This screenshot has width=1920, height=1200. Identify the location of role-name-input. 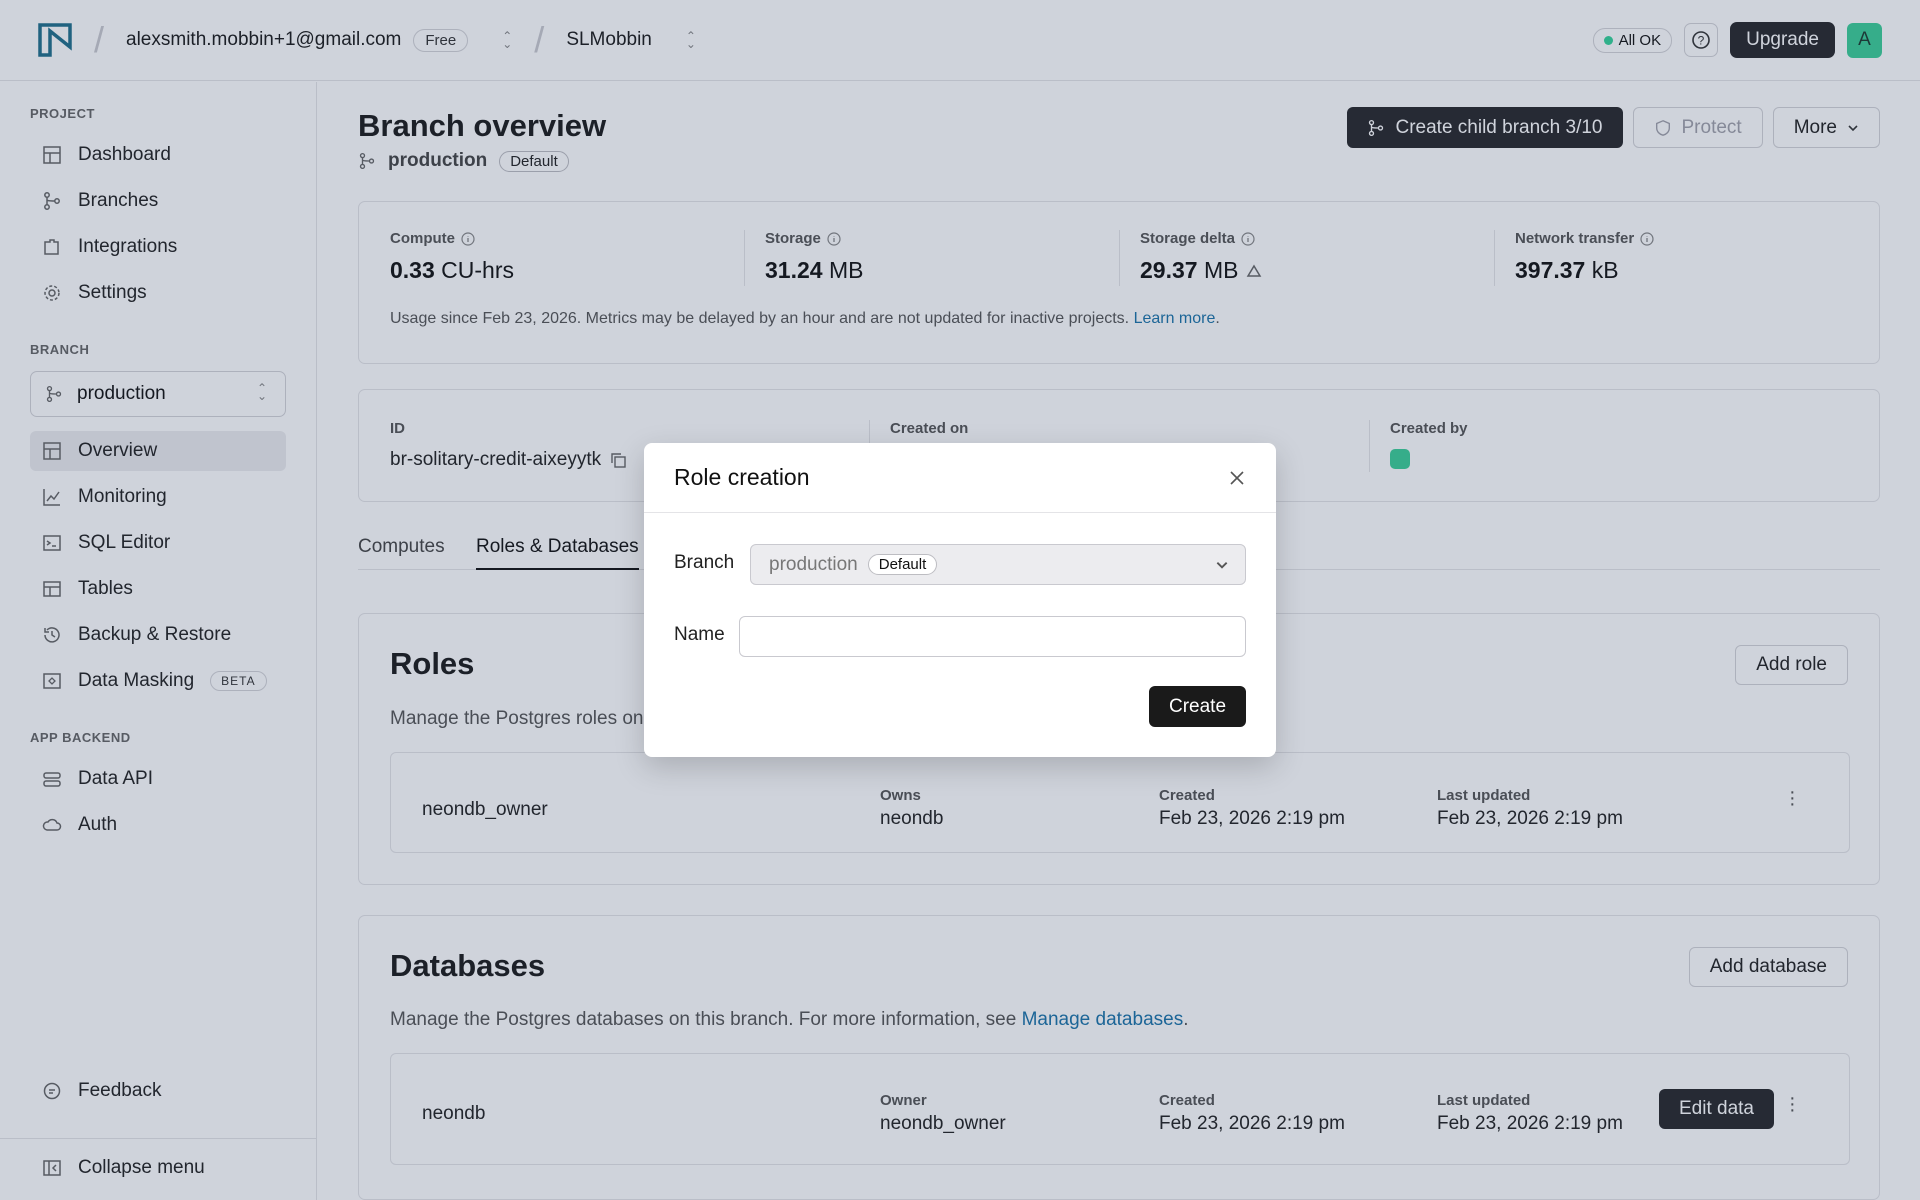
(992, 636).